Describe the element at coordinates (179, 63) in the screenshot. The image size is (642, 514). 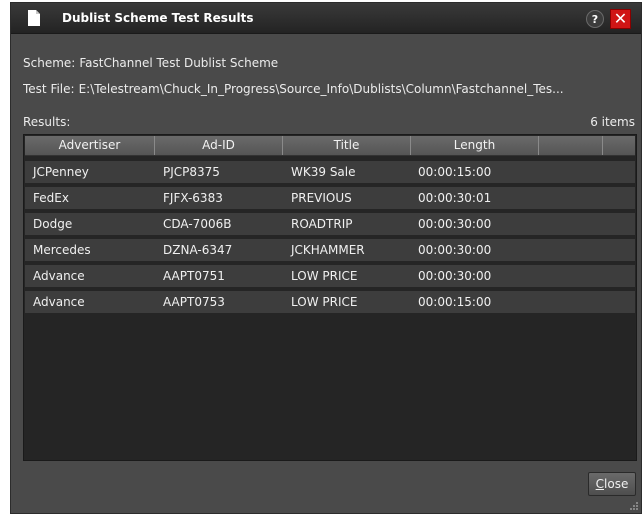
I see `scheme-value: FastChannel Test Dublist Scheme` at that location.